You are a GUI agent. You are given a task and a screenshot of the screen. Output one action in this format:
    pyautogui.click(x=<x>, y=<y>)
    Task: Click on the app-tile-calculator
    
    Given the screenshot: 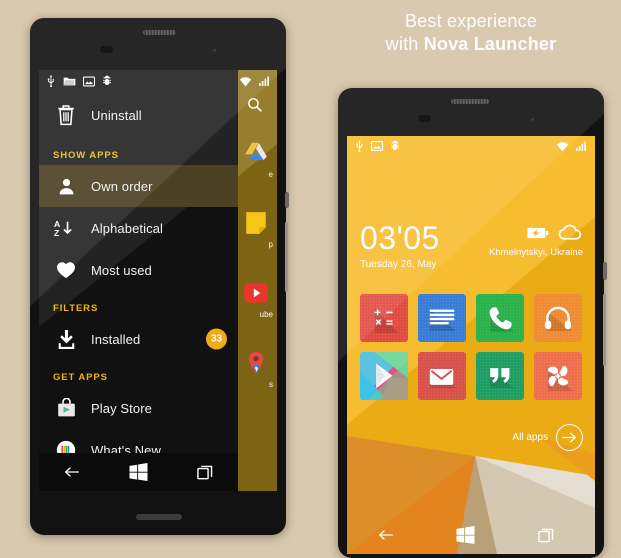 What is the action you would take?
    pyautogui.click(x=384, y=318)
    